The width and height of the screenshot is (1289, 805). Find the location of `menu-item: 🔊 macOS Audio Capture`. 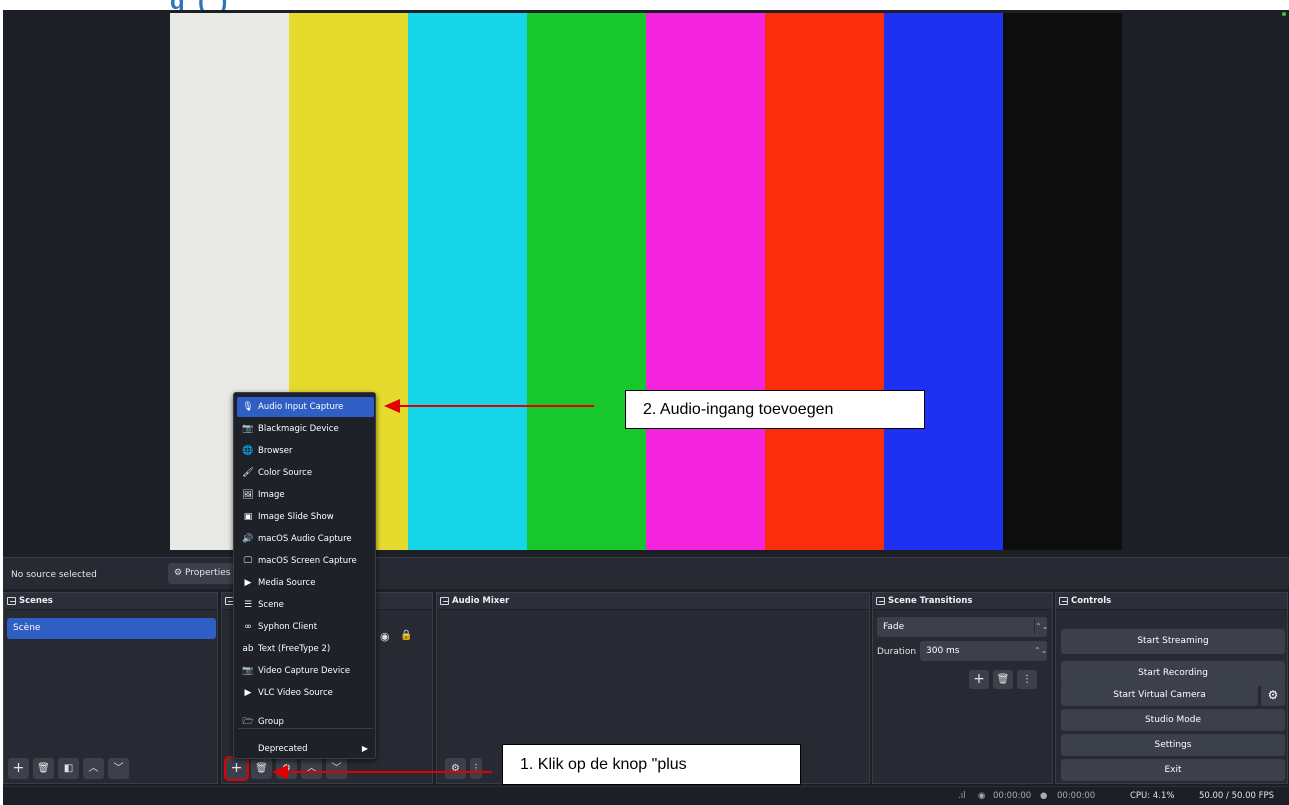

menu-item: 🔊 macOS Audio Capture is located at coordinates (305, 539).